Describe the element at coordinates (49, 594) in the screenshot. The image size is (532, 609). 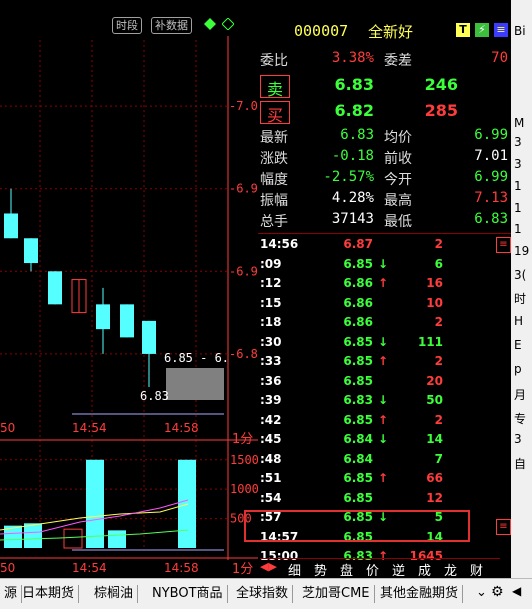
I see `bottom-tab: 日本期货` at that location.